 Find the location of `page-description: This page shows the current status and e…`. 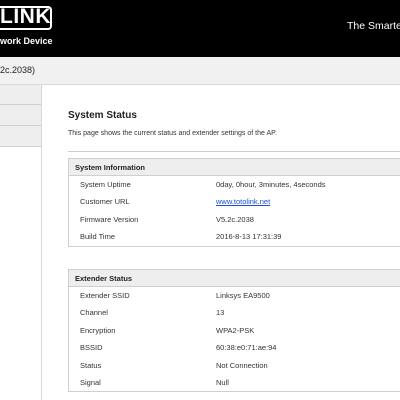

page-description: This page shows the current status and e… is located at coordinates (172, 133).